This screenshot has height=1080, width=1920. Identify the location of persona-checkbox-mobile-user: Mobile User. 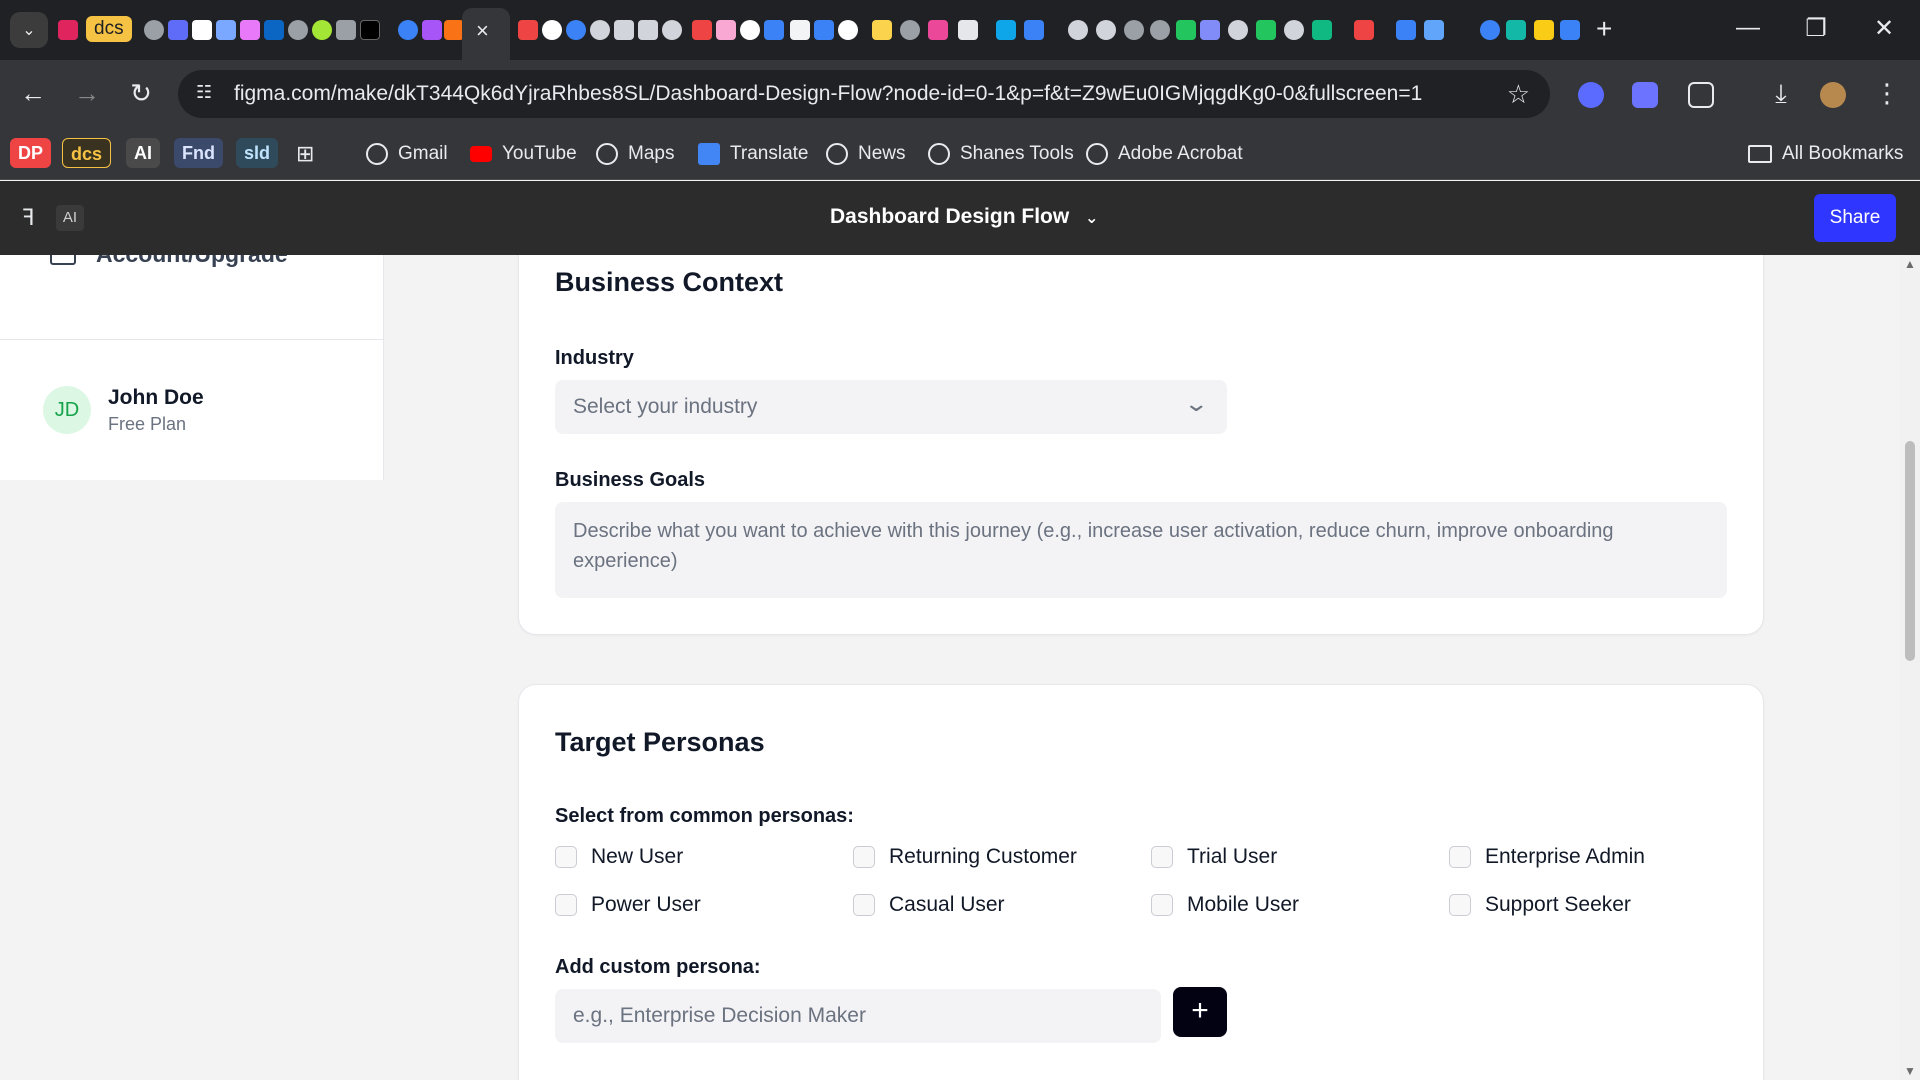
(1225, 905).